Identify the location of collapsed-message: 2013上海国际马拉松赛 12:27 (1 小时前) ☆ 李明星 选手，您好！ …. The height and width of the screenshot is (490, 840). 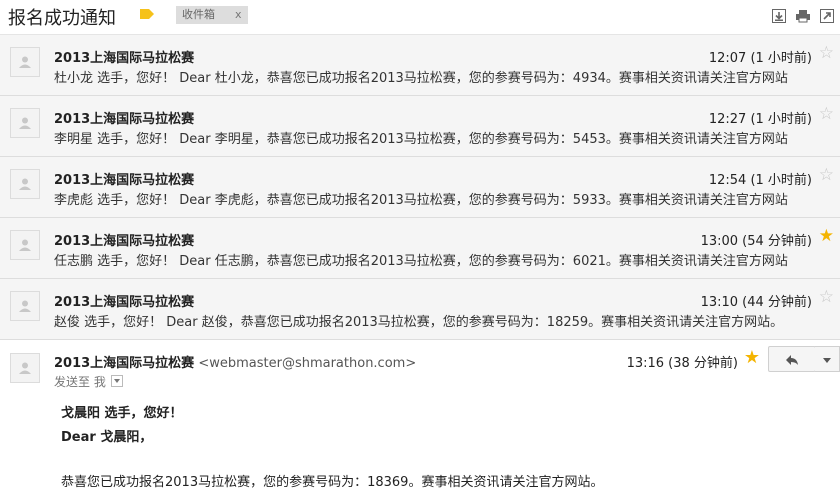
(420, 126).